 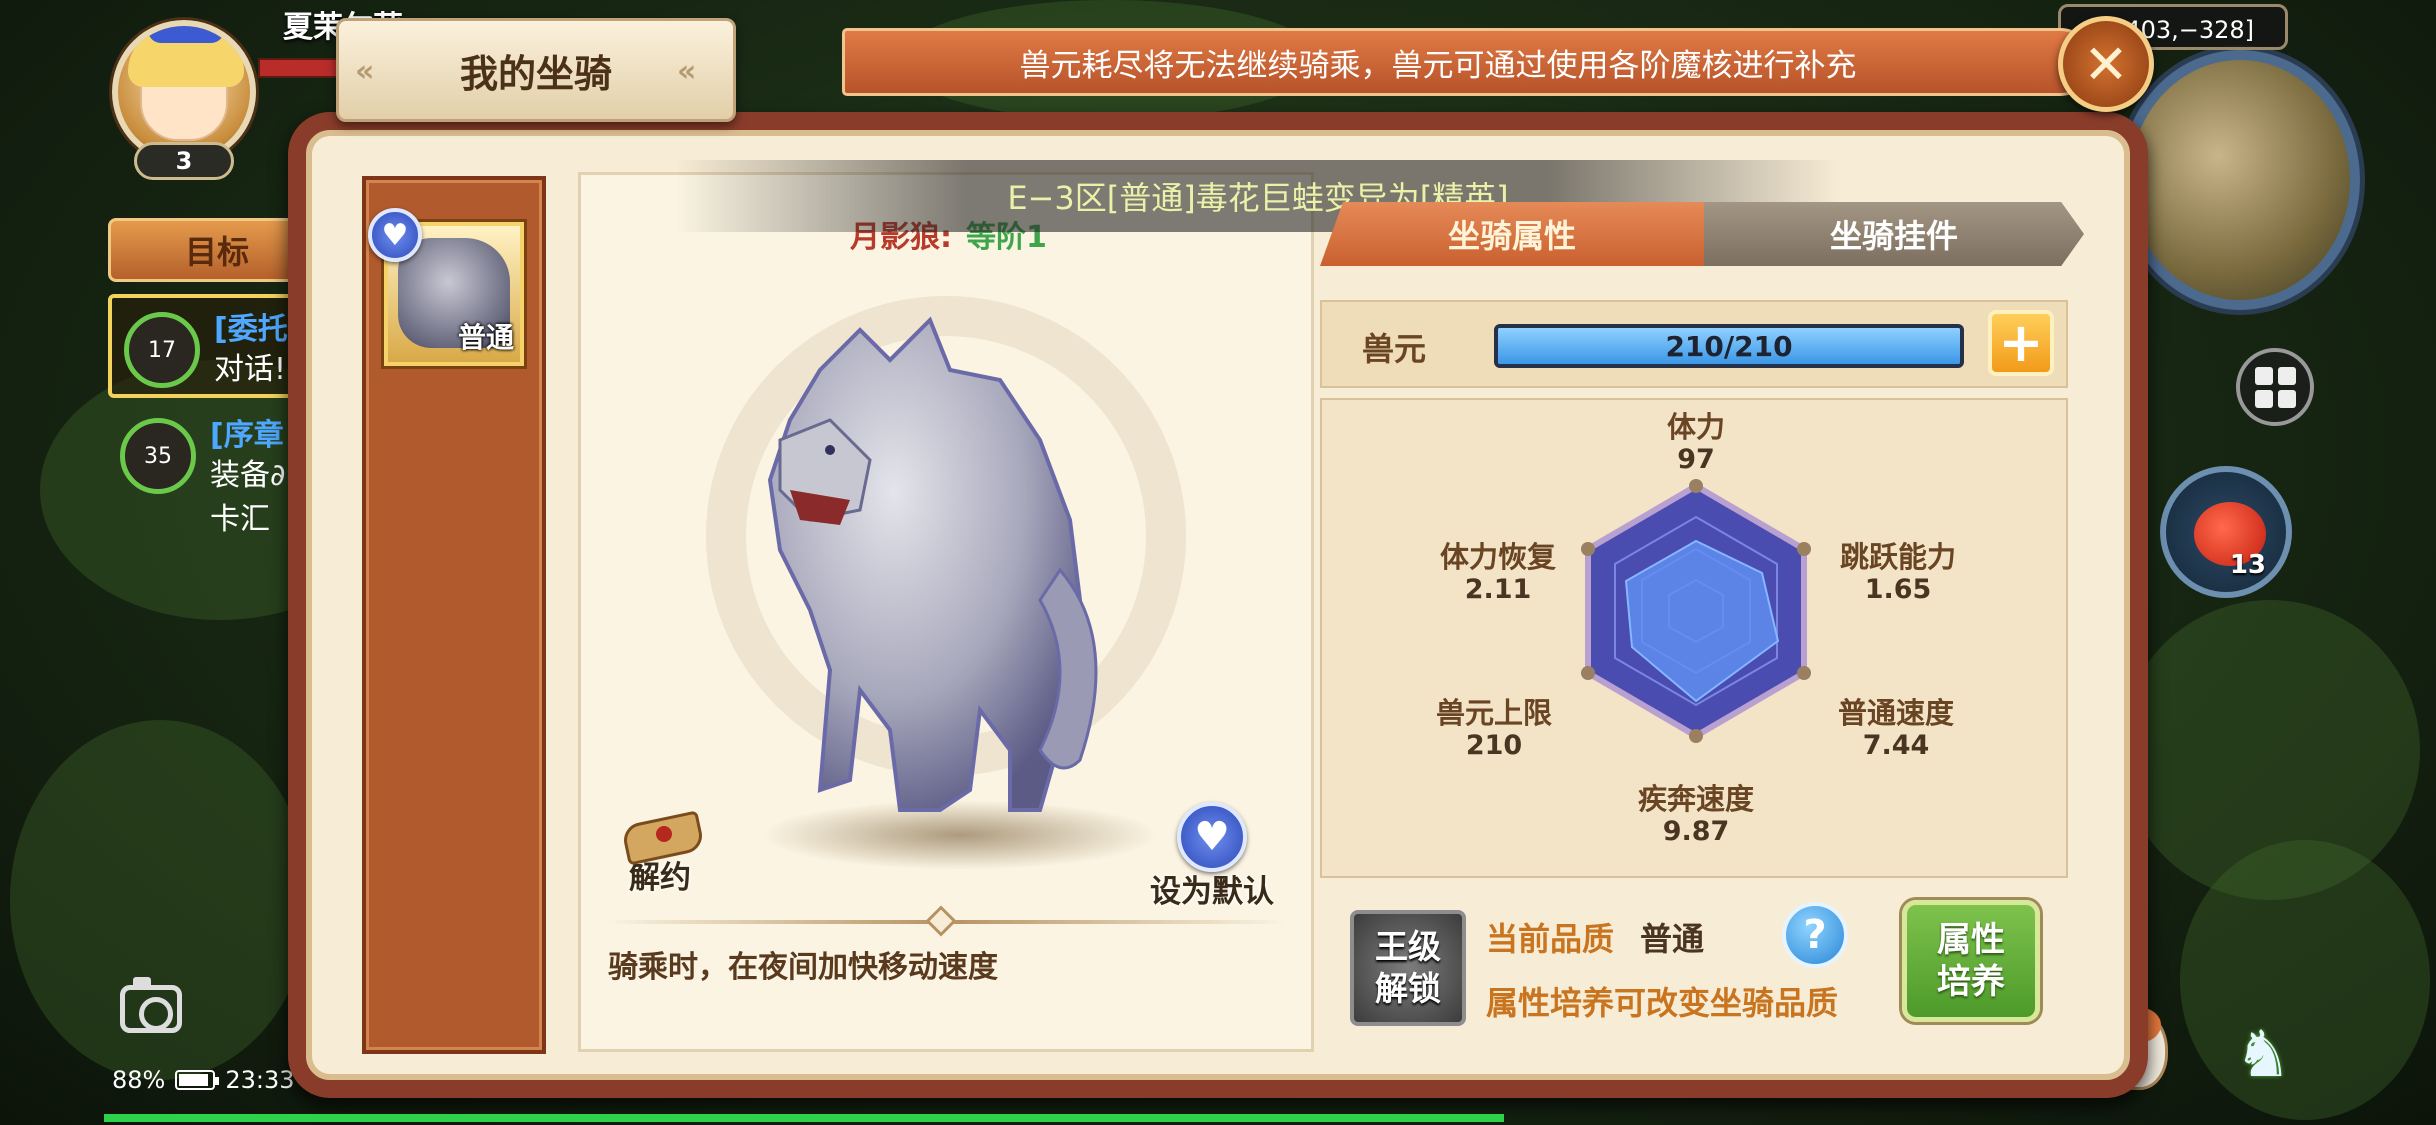 I want to click on release-mount-button: 解约, so click(x=660, y=849).